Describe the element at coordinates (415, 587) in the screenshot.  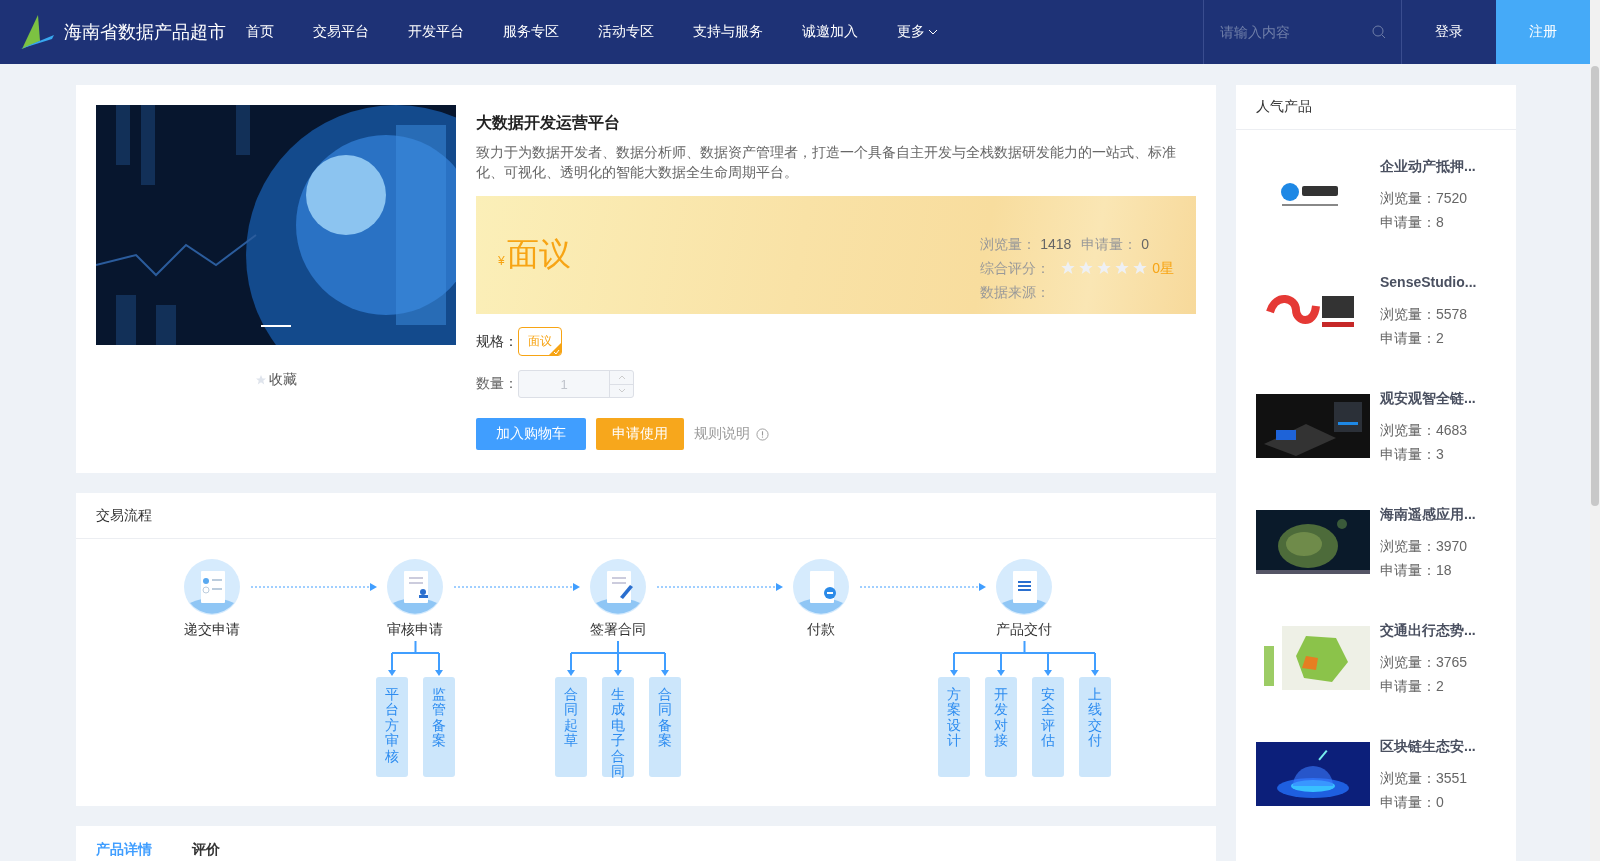
I see `stamp-document-icon` at that location.